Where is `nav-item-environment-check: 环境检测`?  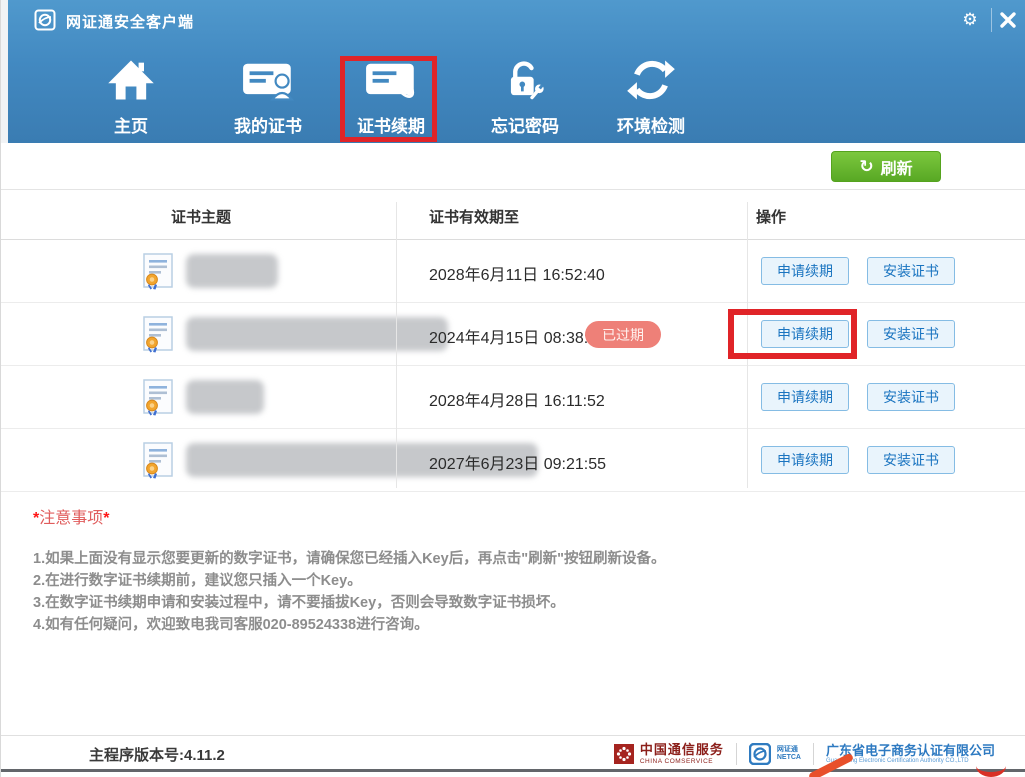
nav-item-environment-check: 环境检测 is located at coordinates (651, 96).